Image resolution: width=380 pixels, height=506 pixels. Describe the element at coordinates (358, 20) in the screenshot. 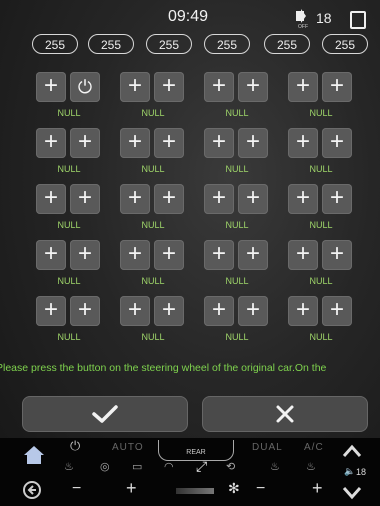

I see `window-icon` at that location.